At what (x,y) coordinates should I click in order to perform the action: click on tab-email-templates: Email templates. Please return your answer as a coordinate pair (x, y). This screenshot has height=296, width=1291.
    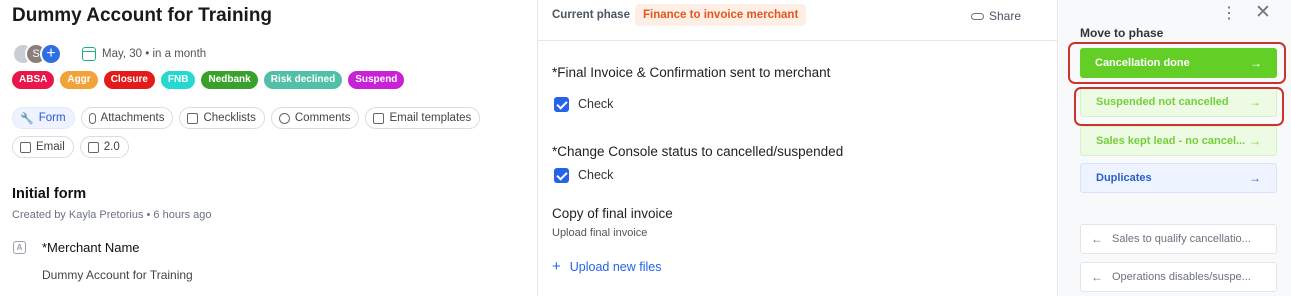
    Looking at the image, I should click on (423, 118).